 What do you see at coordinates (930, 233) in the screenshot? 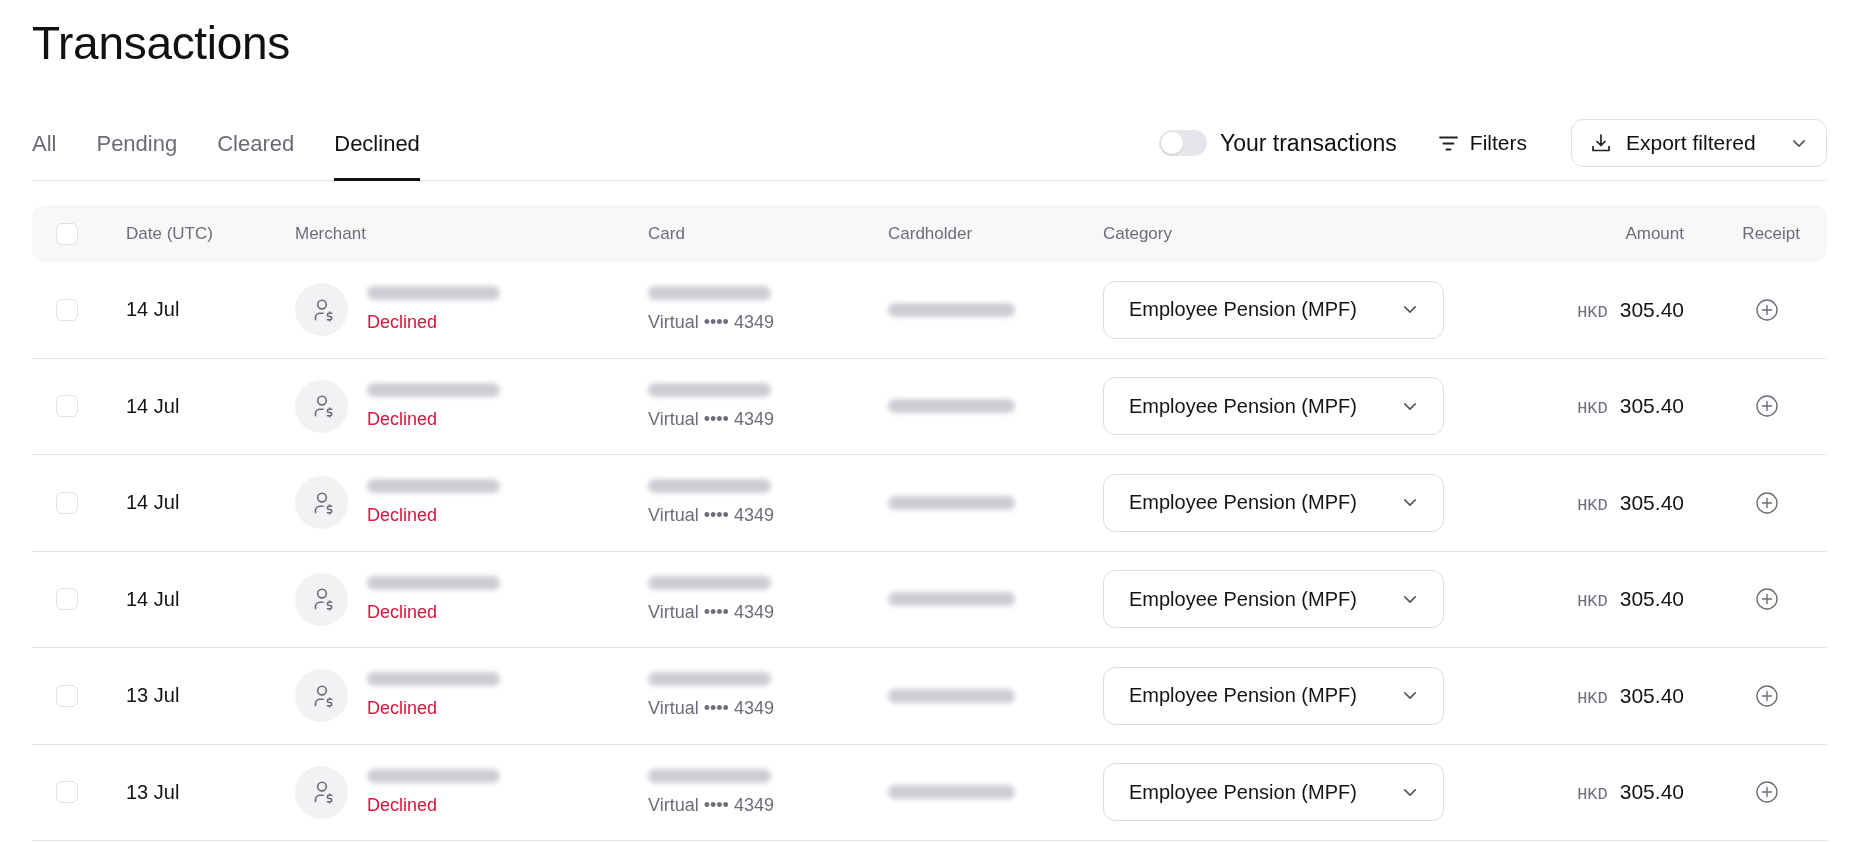
I see `column-header: Cardholder` at bounding box center [930, 233].